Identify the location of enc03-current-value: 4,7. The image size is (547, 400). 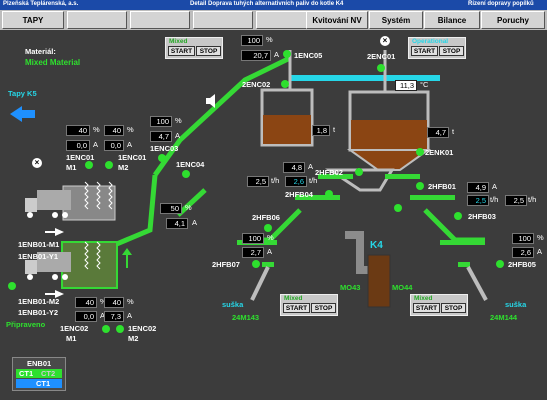
(161, 136).